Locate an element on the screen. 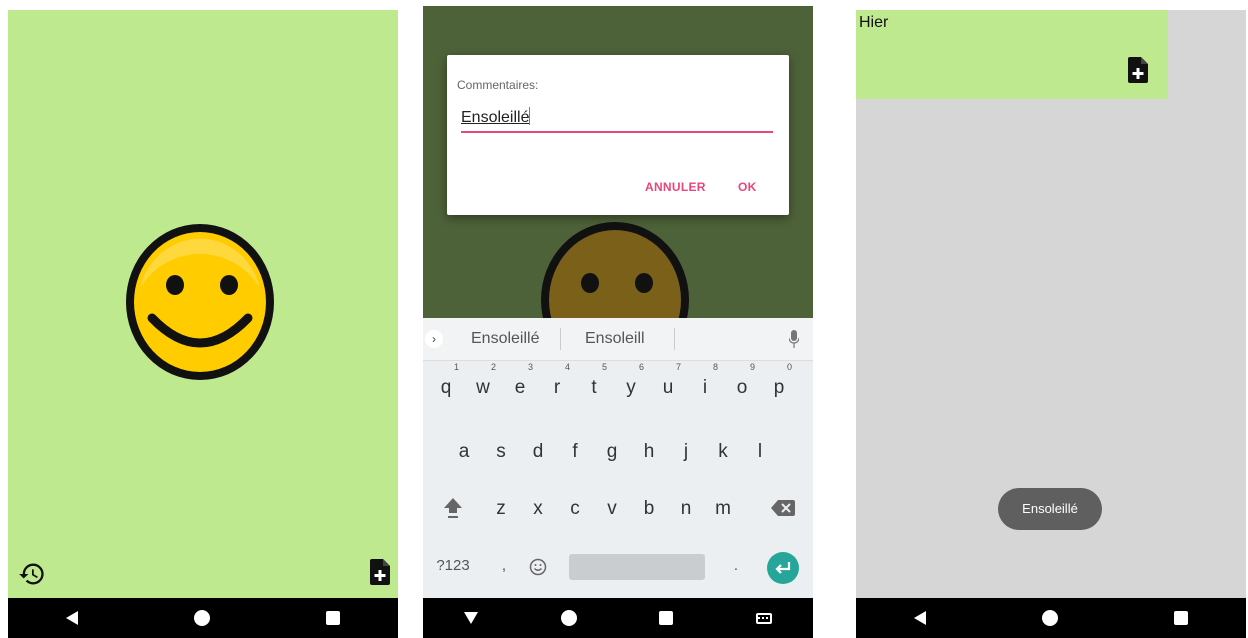 This screenshot has height=638, width=1248. key-hint: 1 is located at coordinates (456, 367).